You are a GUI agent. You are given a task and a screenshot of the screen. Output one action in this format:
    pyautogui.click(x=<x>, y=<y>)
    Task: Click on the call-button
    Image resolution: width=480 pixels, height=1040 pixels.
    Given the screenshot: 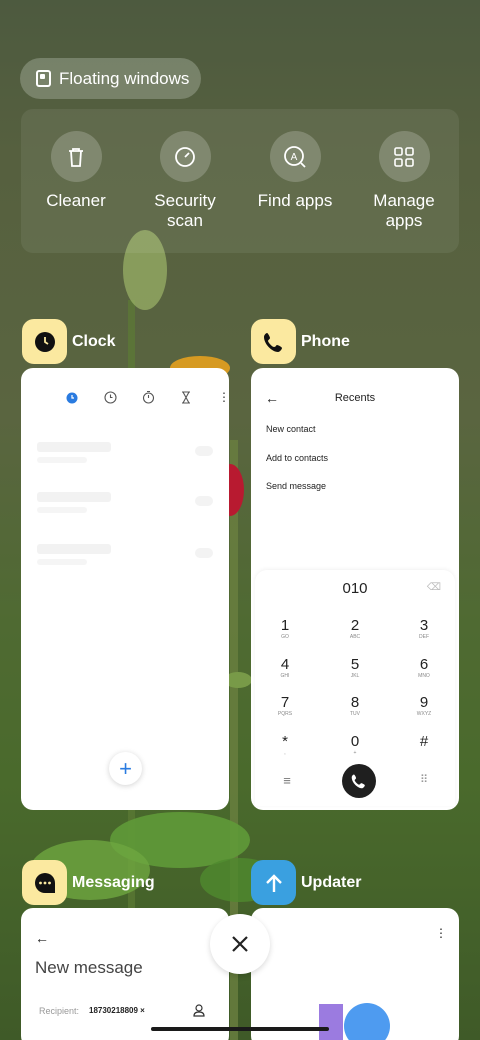 What is the action you would take?
    pyautogui.click(x=359, y=781)
    